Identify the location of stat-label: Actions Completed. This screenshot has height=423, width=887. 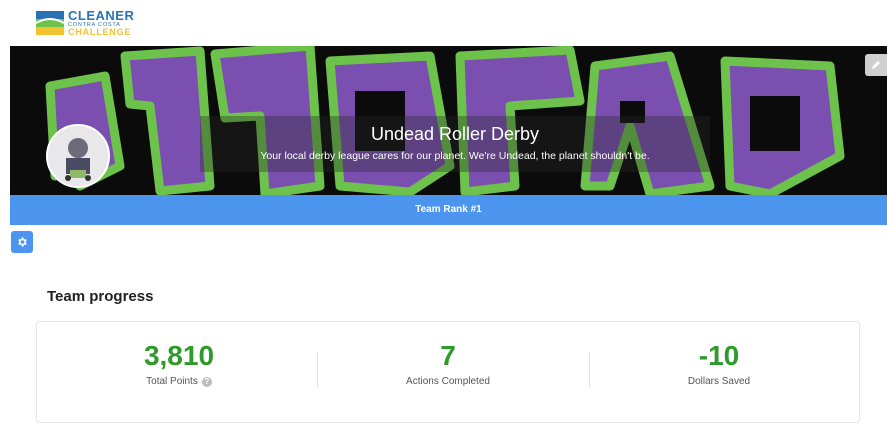
(448, 381).